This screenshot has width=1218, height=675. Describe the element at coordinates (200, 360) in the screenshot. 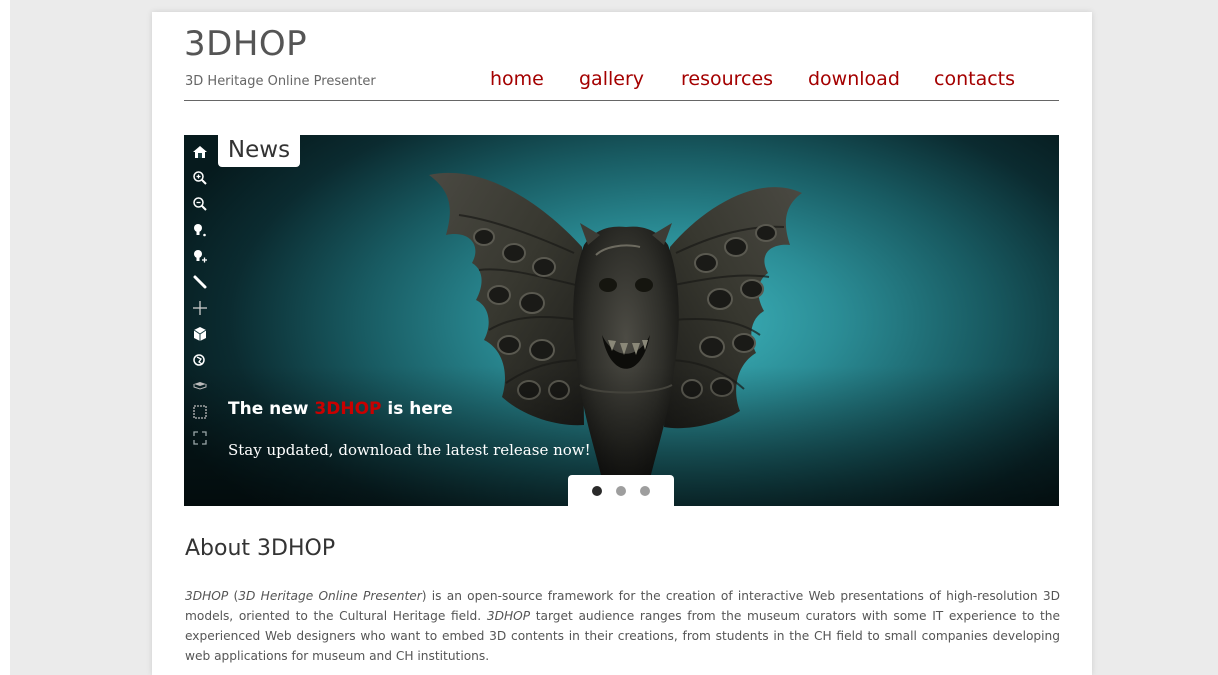

I see `hand-icon` at that location.